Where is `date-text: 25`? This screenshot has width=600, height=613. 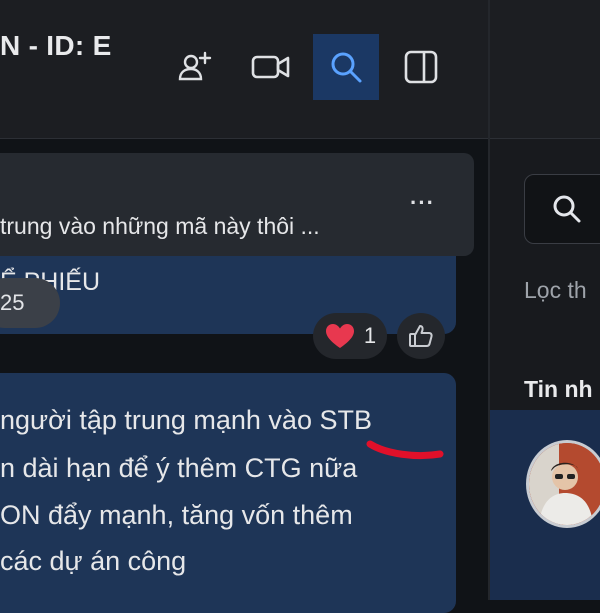 date-text: 25 is located at coordinates (12, 302).